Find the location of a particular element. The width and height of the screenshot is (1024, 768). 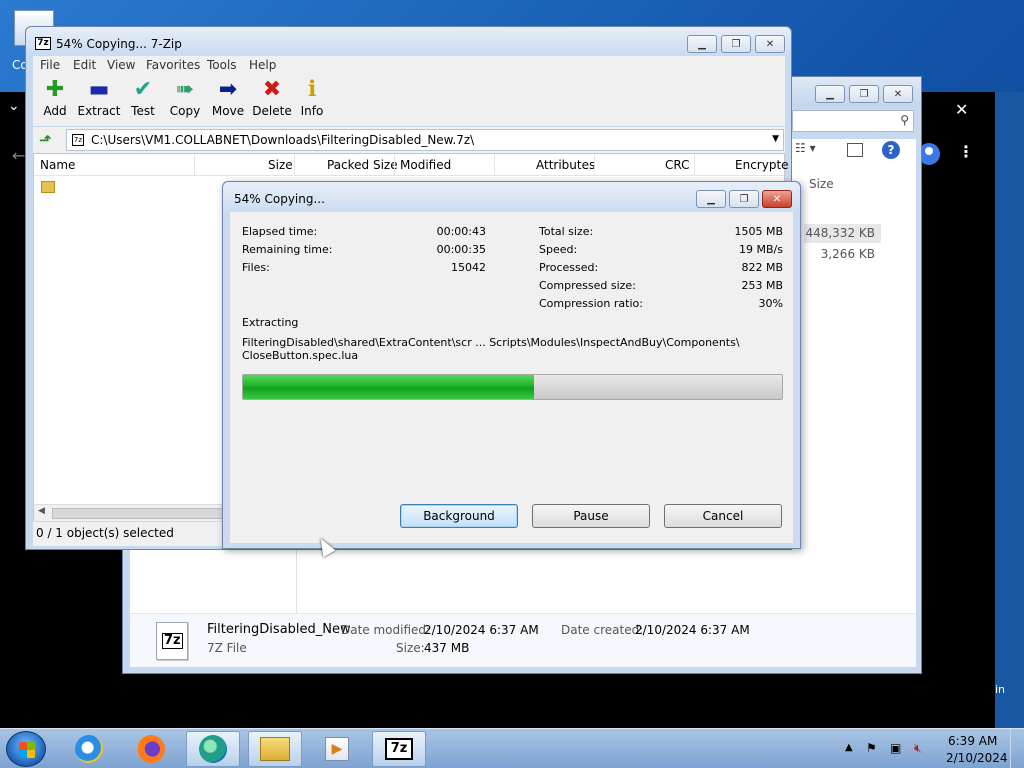

close-icon: ✕ is located at coordinates (961, 109).